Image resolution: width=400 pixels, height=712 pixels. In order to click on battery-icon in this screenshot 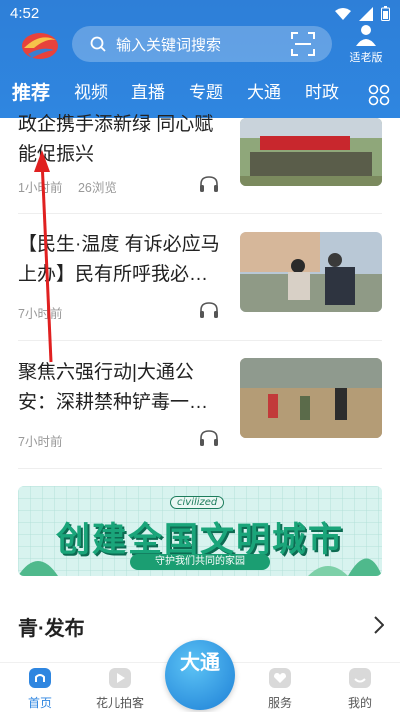, I will do `click(385, 13)`.